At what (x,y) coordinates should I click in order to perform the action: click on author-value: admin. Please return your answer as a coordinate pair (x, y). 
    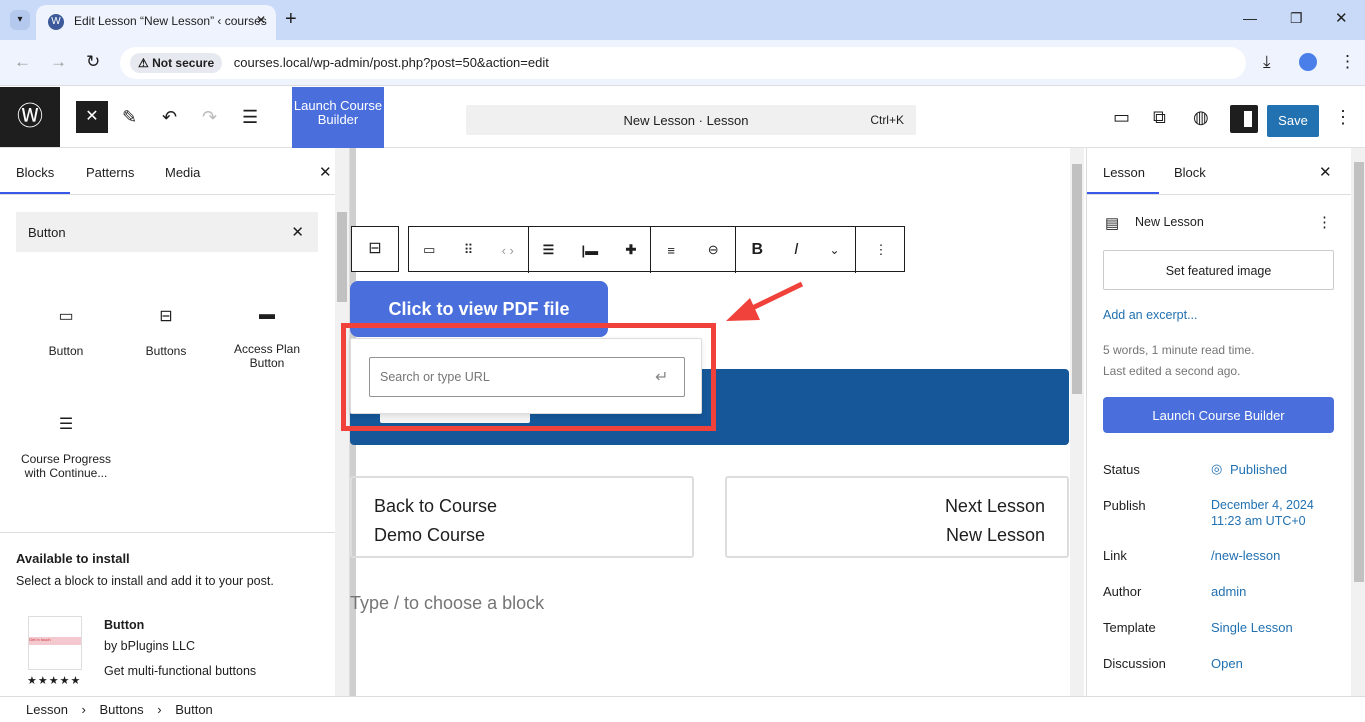
    Looking at the image, I should click on (1228, 591).